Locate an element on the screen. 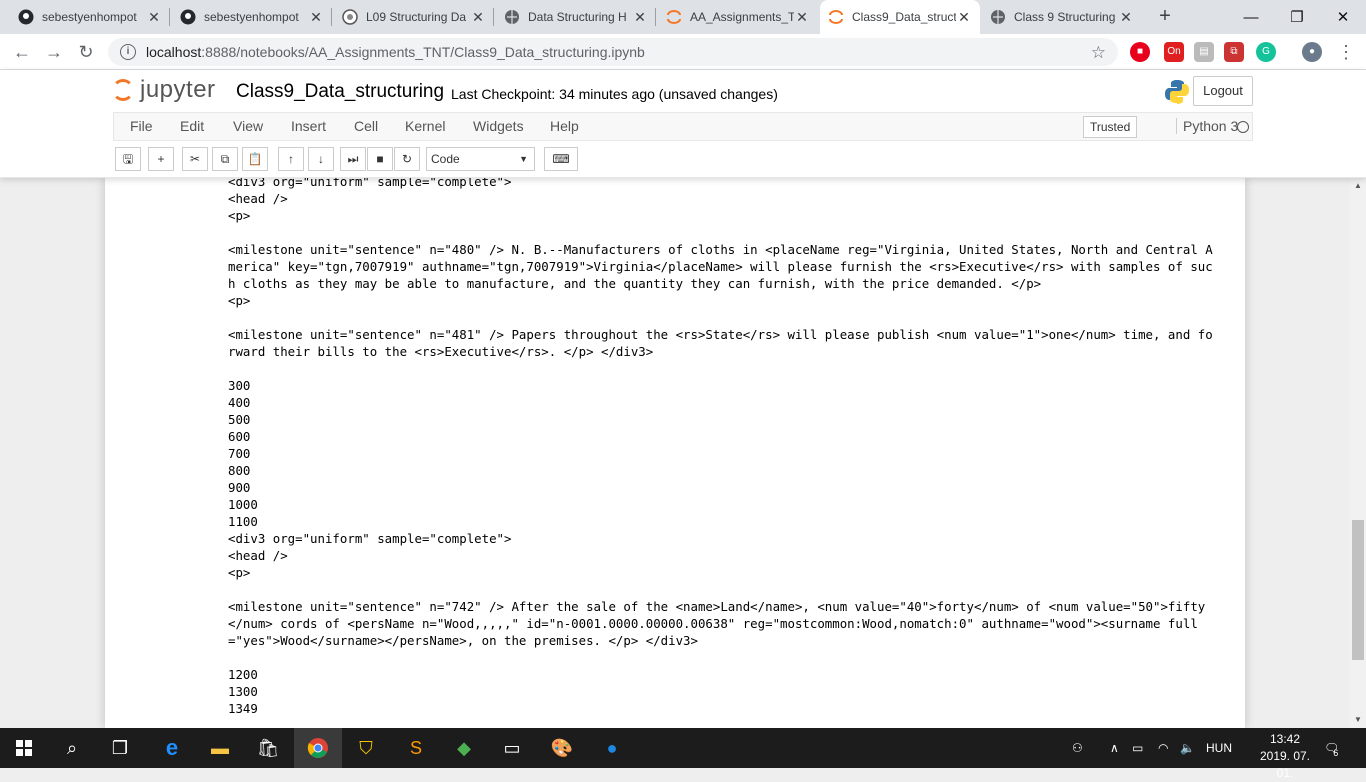 Image resolution: width=1366 pixels, height=782 pixels. trusted-indicator: Trusted is located at coordinates (1110, 127).